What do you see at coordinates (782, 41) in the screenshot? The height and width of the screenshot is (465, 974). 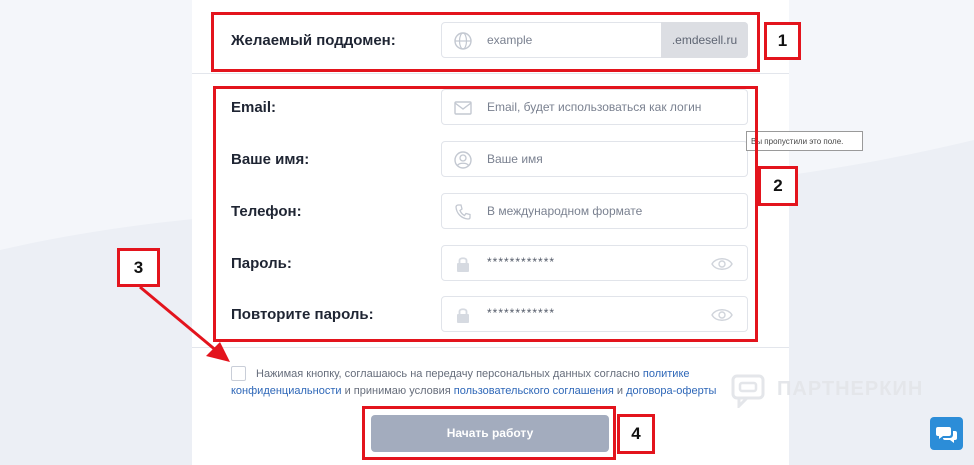 I see `annotation-number: 1` at bounding box center [782, 41].